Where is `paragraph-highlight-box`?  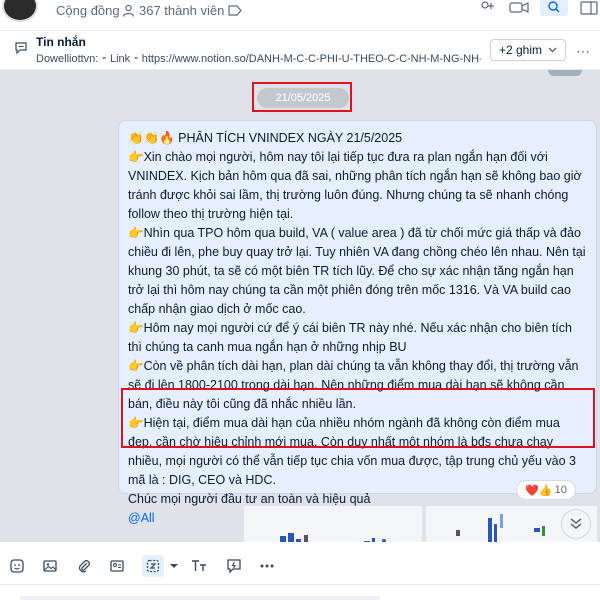
paragraph-highlight-box is located at coordinates (358, 418).